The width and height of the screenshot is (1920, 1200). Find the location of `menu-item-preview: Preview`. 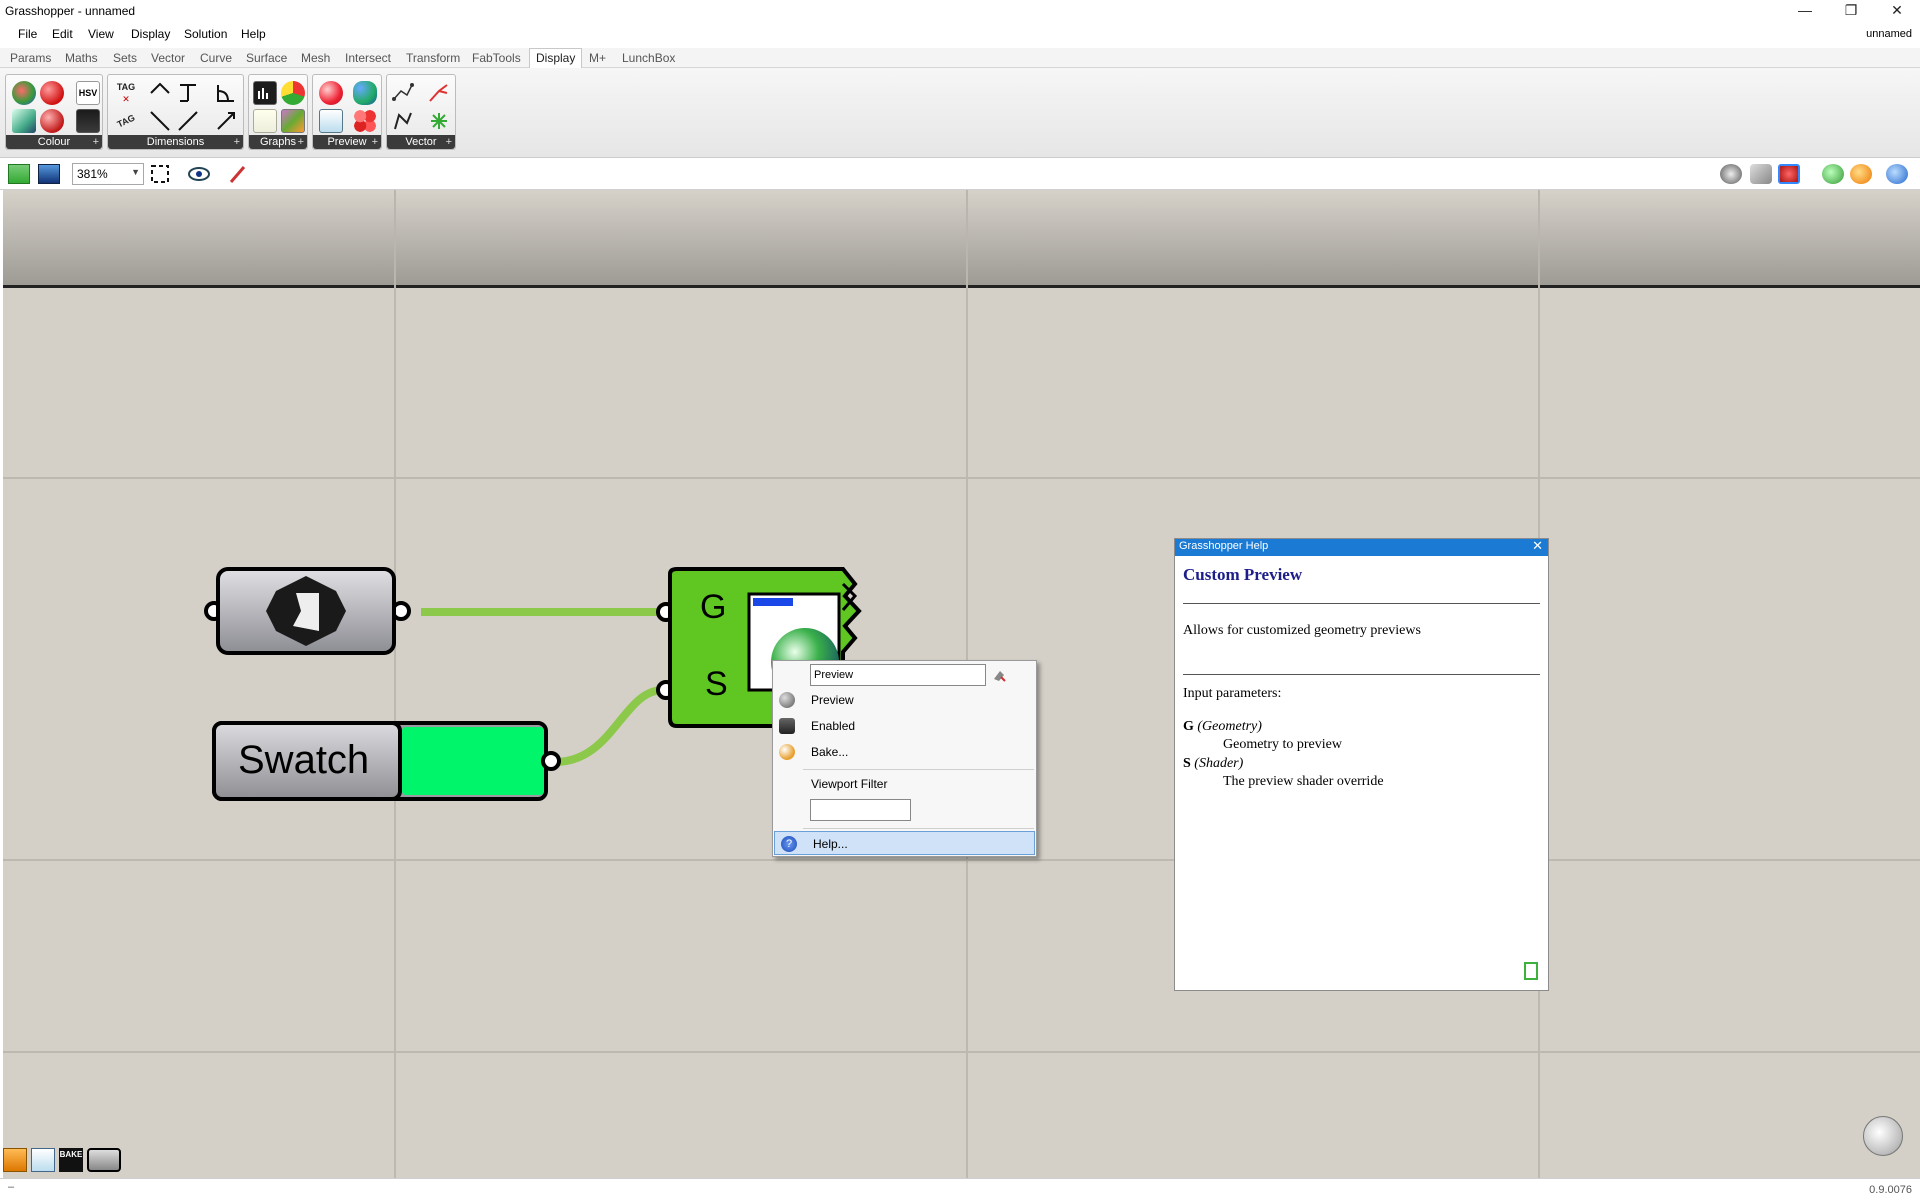

menu-item-preview: Preview is located at coordinates (904, 700).